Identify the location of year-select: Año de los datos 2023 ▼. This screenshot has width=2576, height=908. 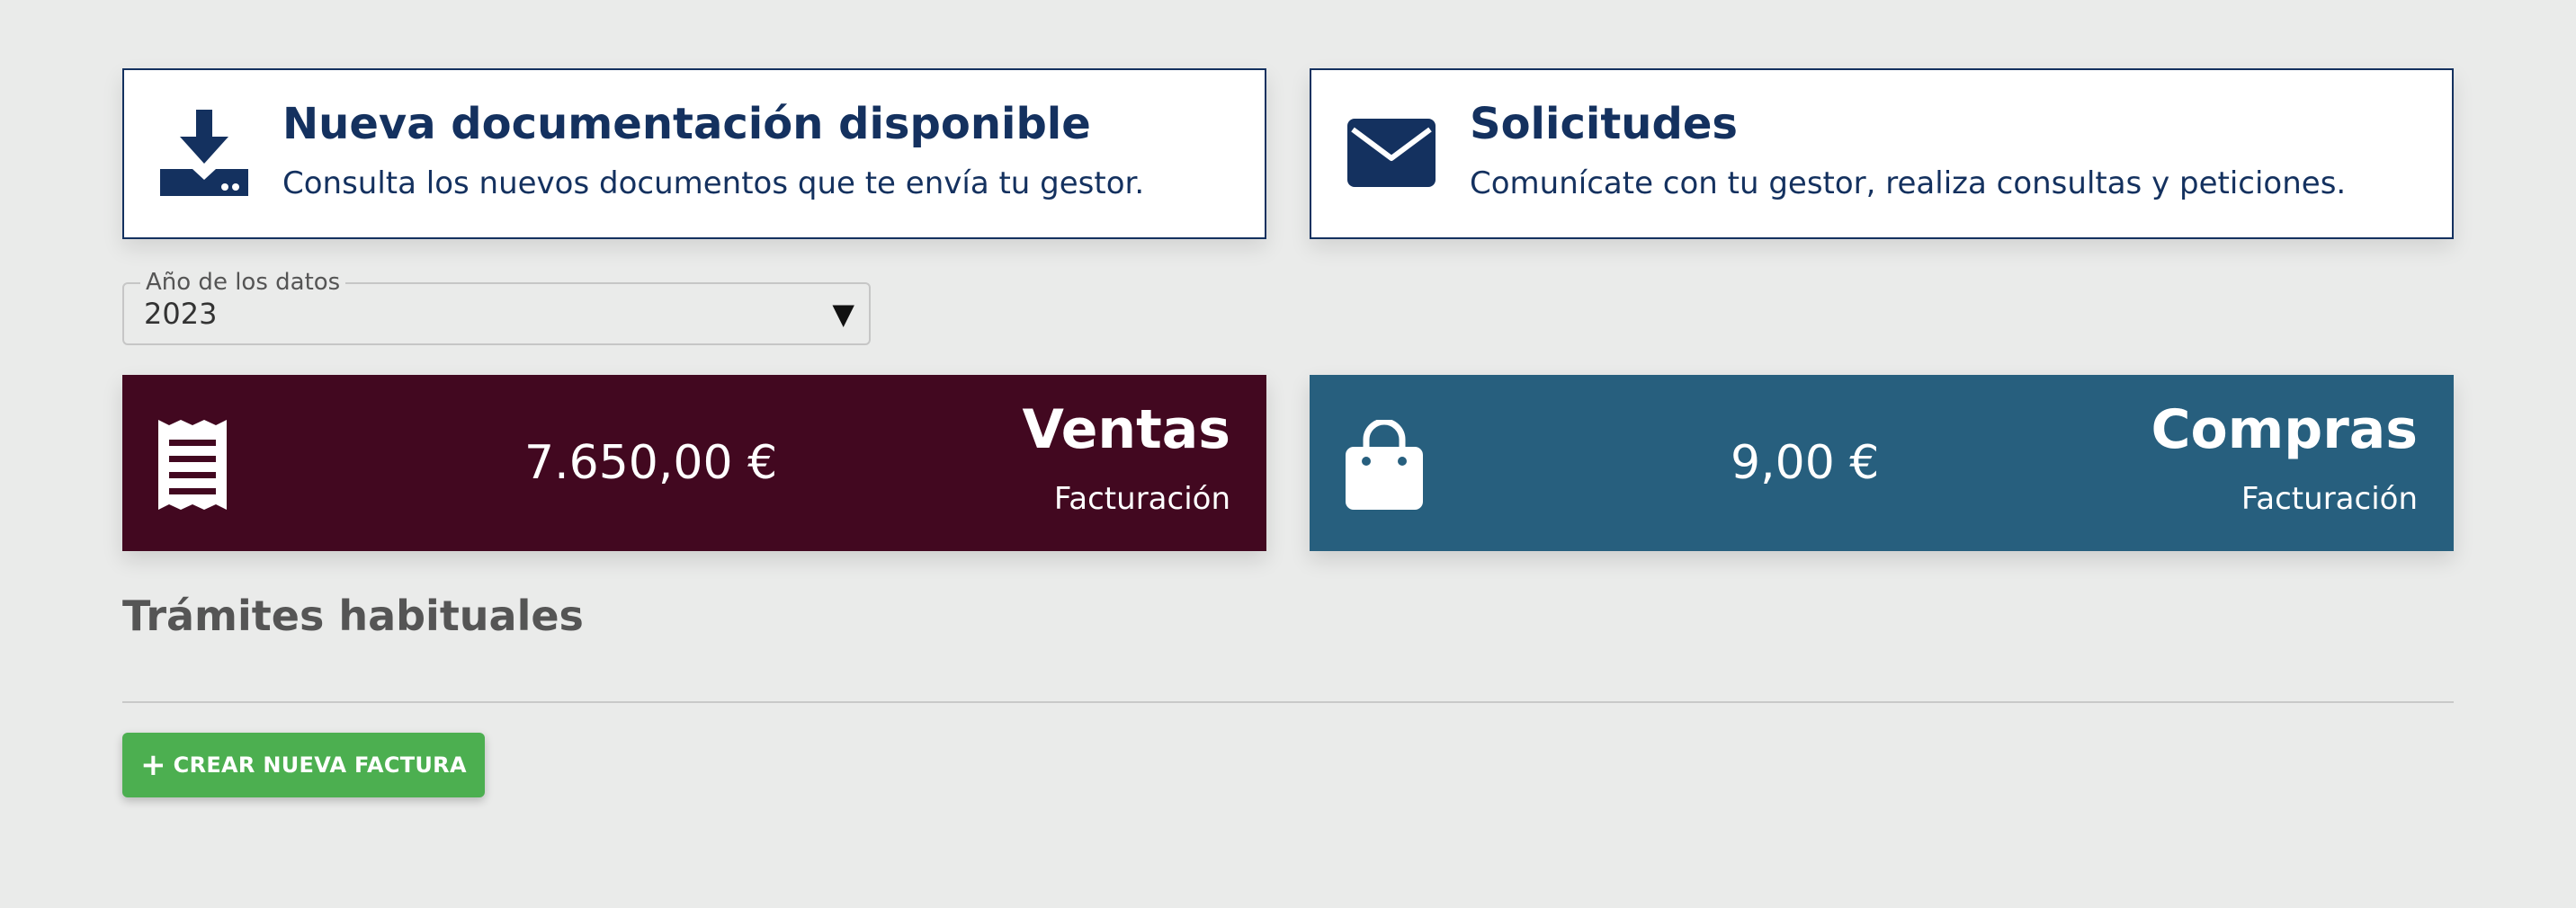
(496, 307).